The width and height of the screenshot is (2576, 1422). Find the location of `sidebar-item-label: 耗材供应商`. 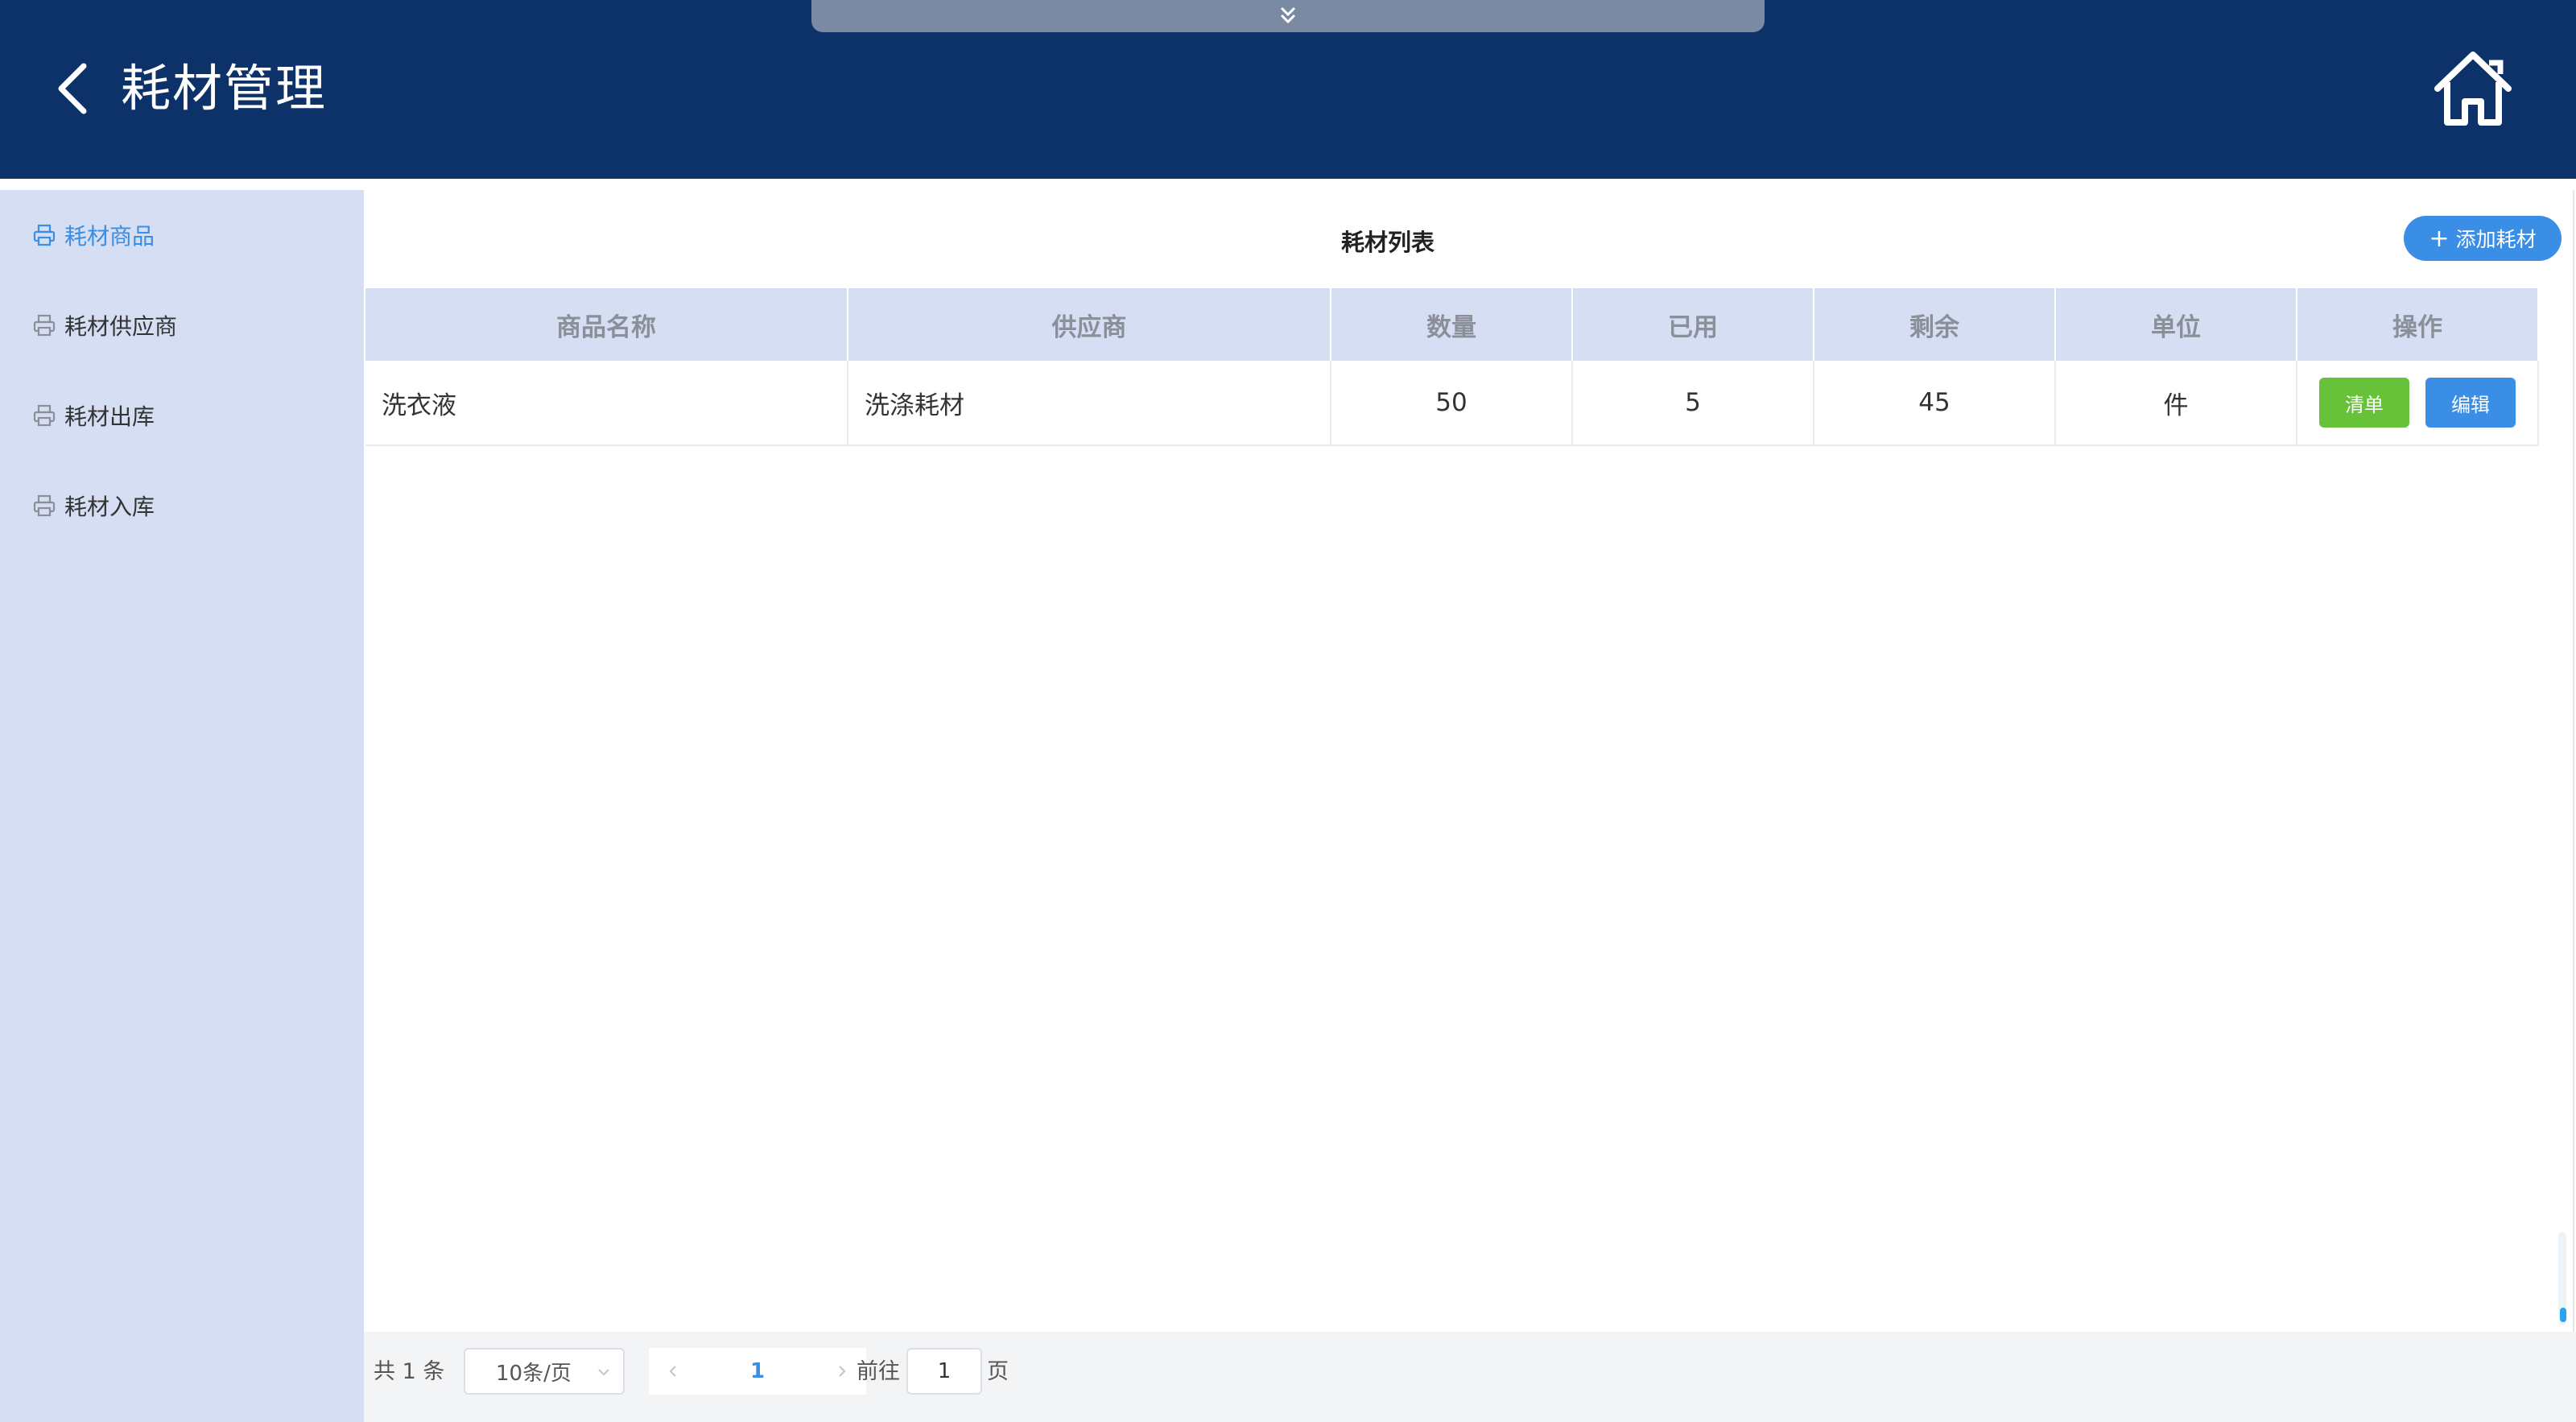

sidebar-item-label: 耗材供应商 is located at coordinates (121, 326).